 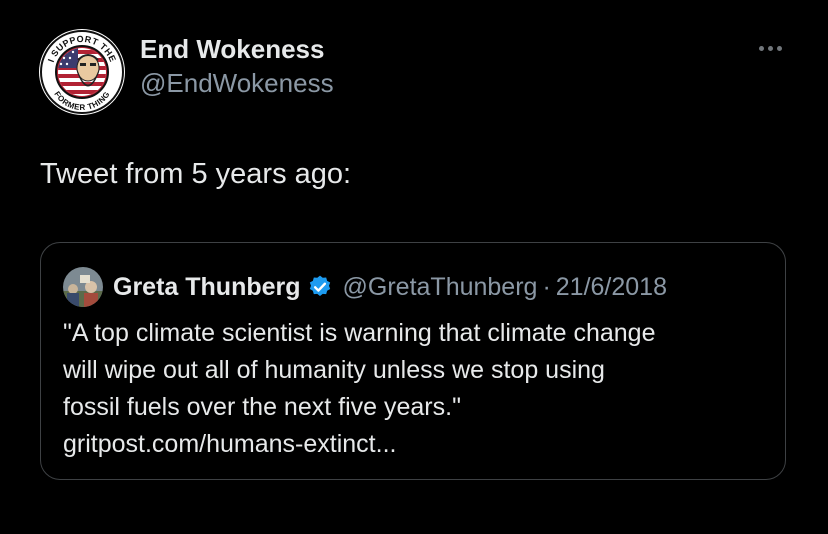 What do you see at coordinates (319, 285) in the screenshot?
I see `verified-badge-icon` at bounding box center [319, 285].